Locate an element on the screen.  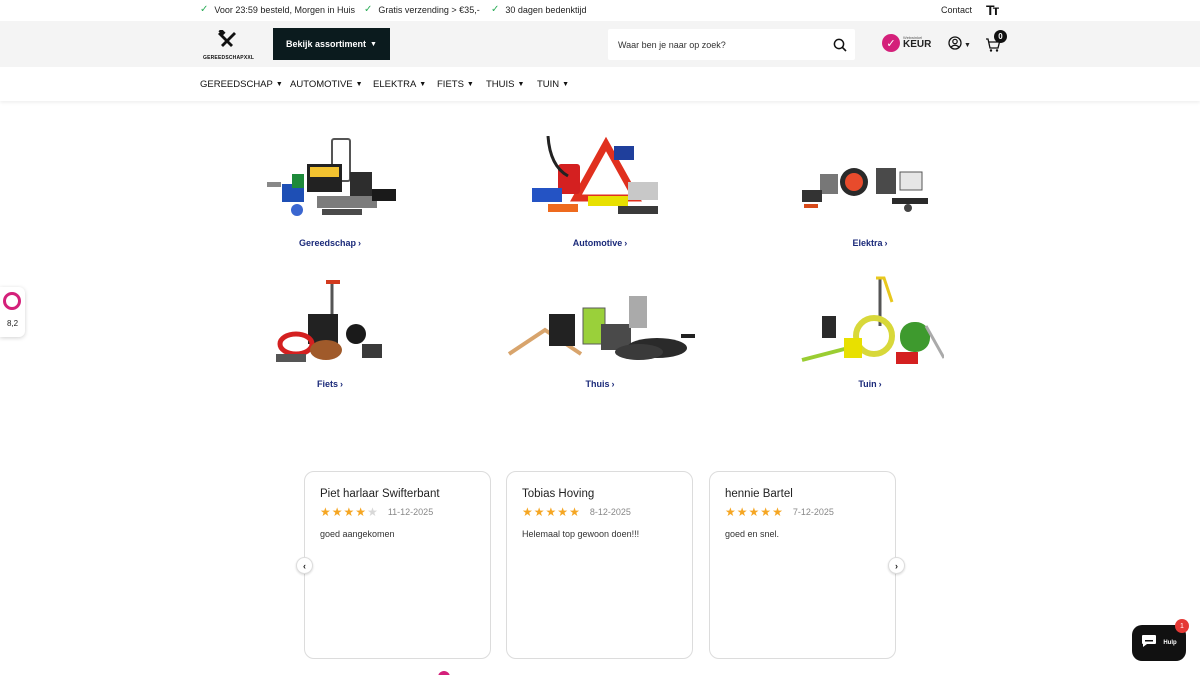
reviewer-name: Tobias Hoving is located at coordinates (558, 494).